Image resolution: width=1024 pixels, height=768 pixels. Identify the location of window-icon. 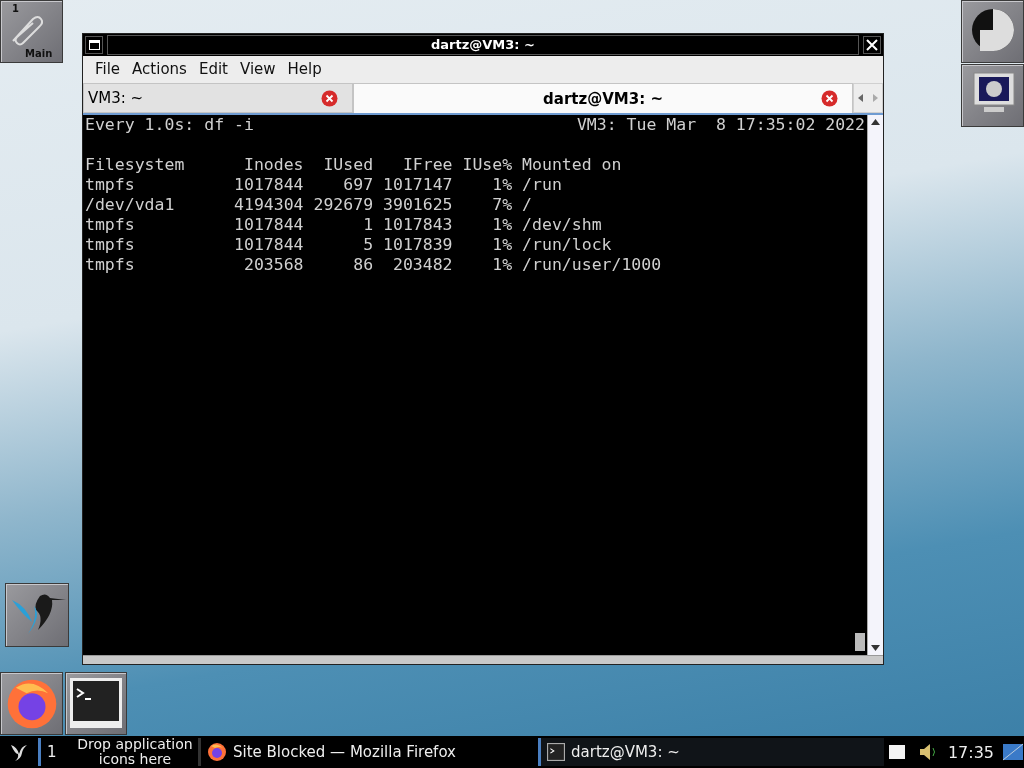
(94, 45).